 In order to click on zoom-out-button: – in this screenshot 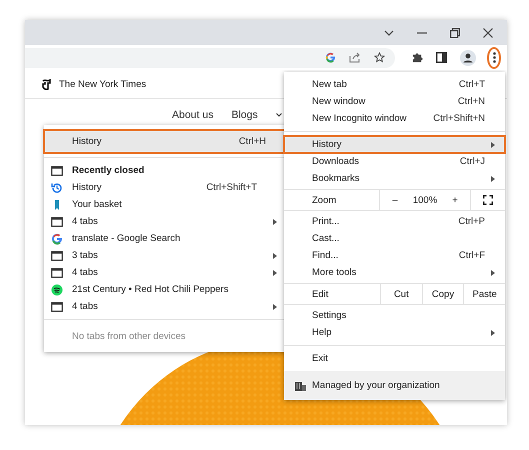, I will do `click(395, 200)`.